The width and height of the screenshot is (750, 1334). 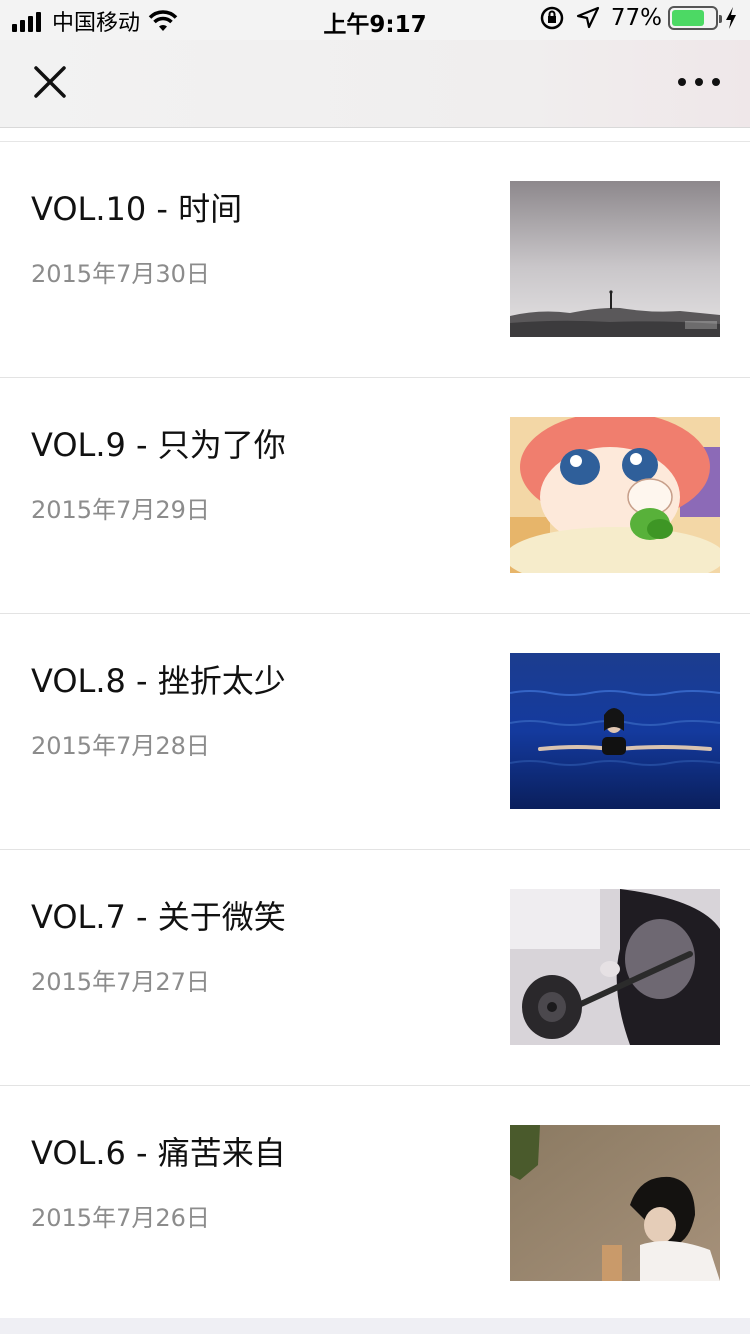 I want to click on article-date: 2015年7月30日, so click(x=120, y=274).